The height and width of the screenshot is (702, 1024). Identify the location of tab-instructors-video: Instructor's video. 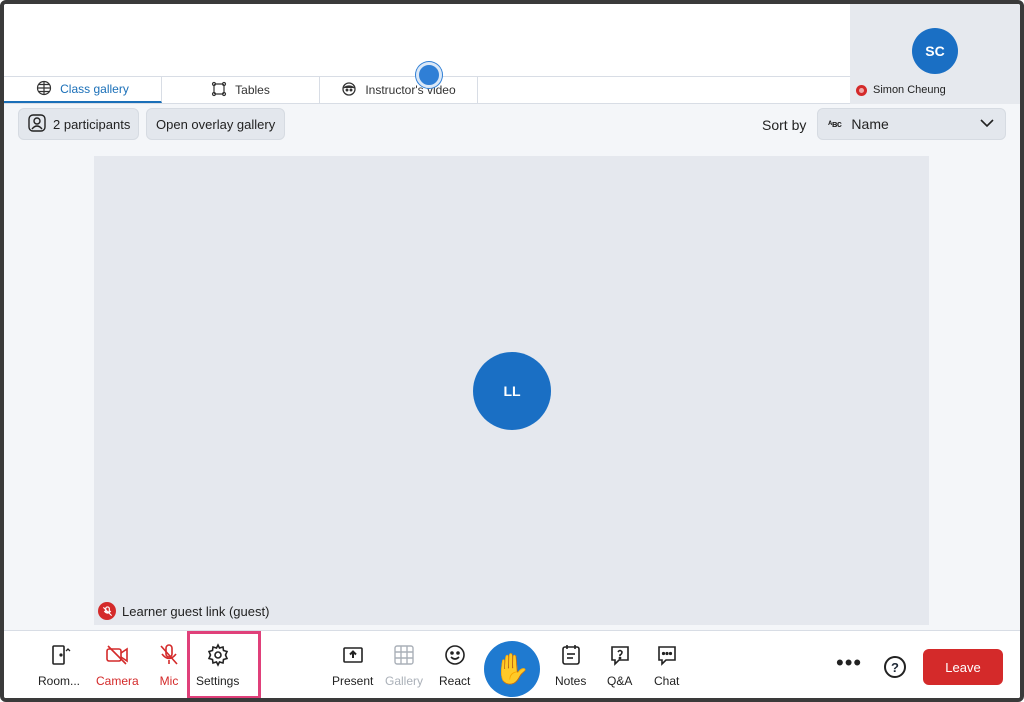
(399, 90).